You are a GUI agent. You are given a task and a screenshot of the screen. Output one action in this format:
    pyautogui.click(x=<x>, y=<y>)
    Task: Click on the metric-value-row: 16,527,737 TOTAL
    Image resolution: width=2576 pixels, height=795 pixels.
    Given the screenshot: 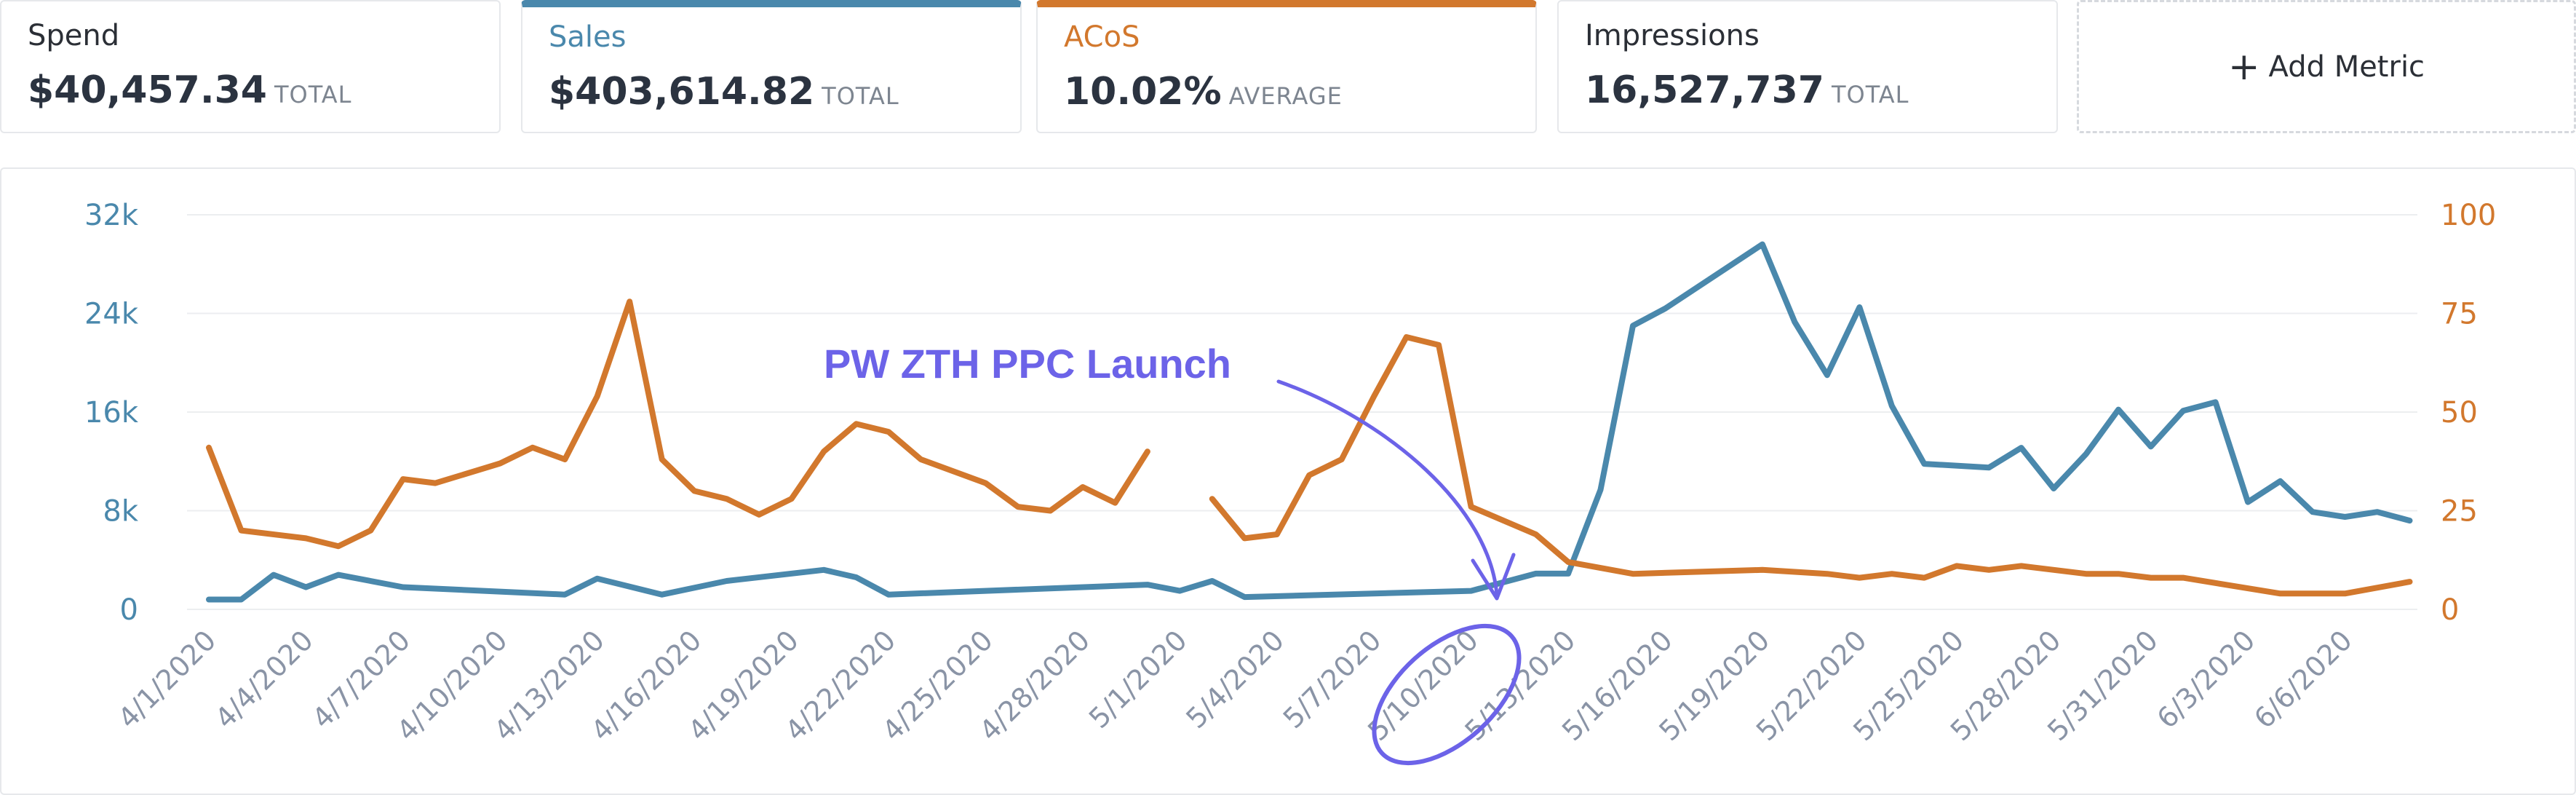 What is the action you would take?
    pyautogui.click(x=1747, y=90)
    